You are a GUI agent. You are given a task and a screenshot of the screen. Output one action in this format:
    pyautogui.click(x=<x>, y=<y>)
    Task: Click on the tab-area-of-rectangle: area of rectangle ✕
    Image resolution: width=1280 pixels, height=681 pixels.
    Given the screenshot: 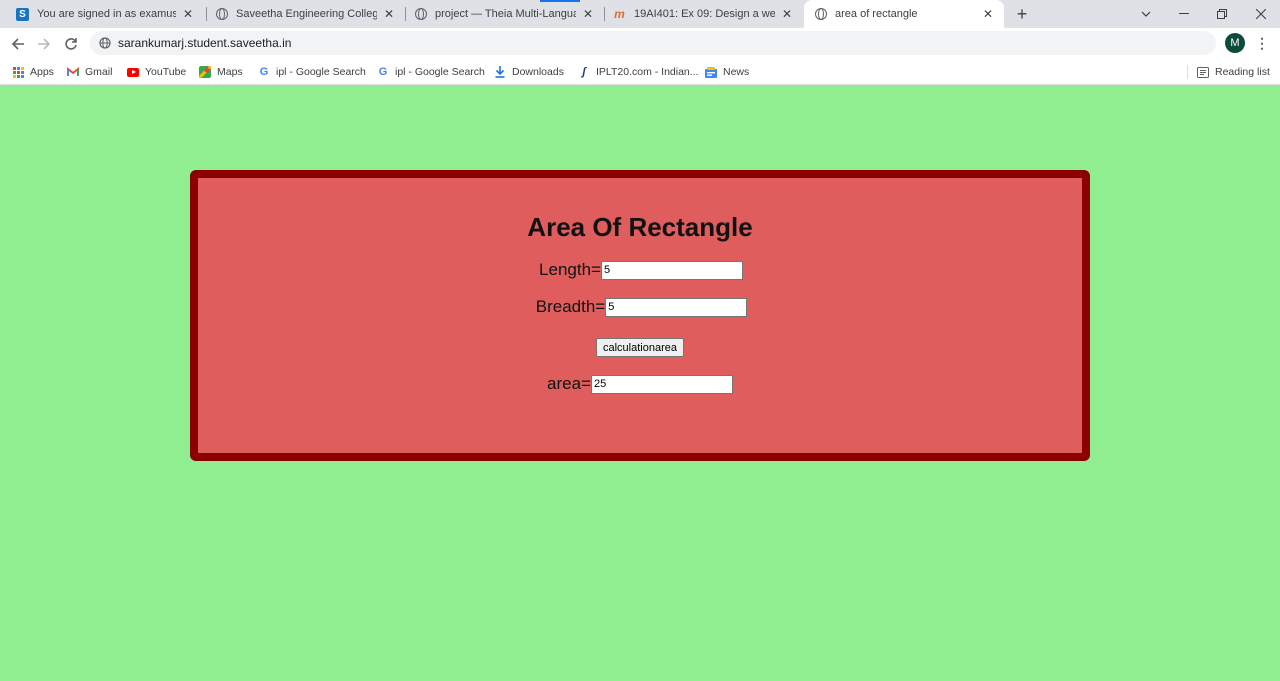 What is the action you would take?
    pyautogui.click(x=904, y=14)
    